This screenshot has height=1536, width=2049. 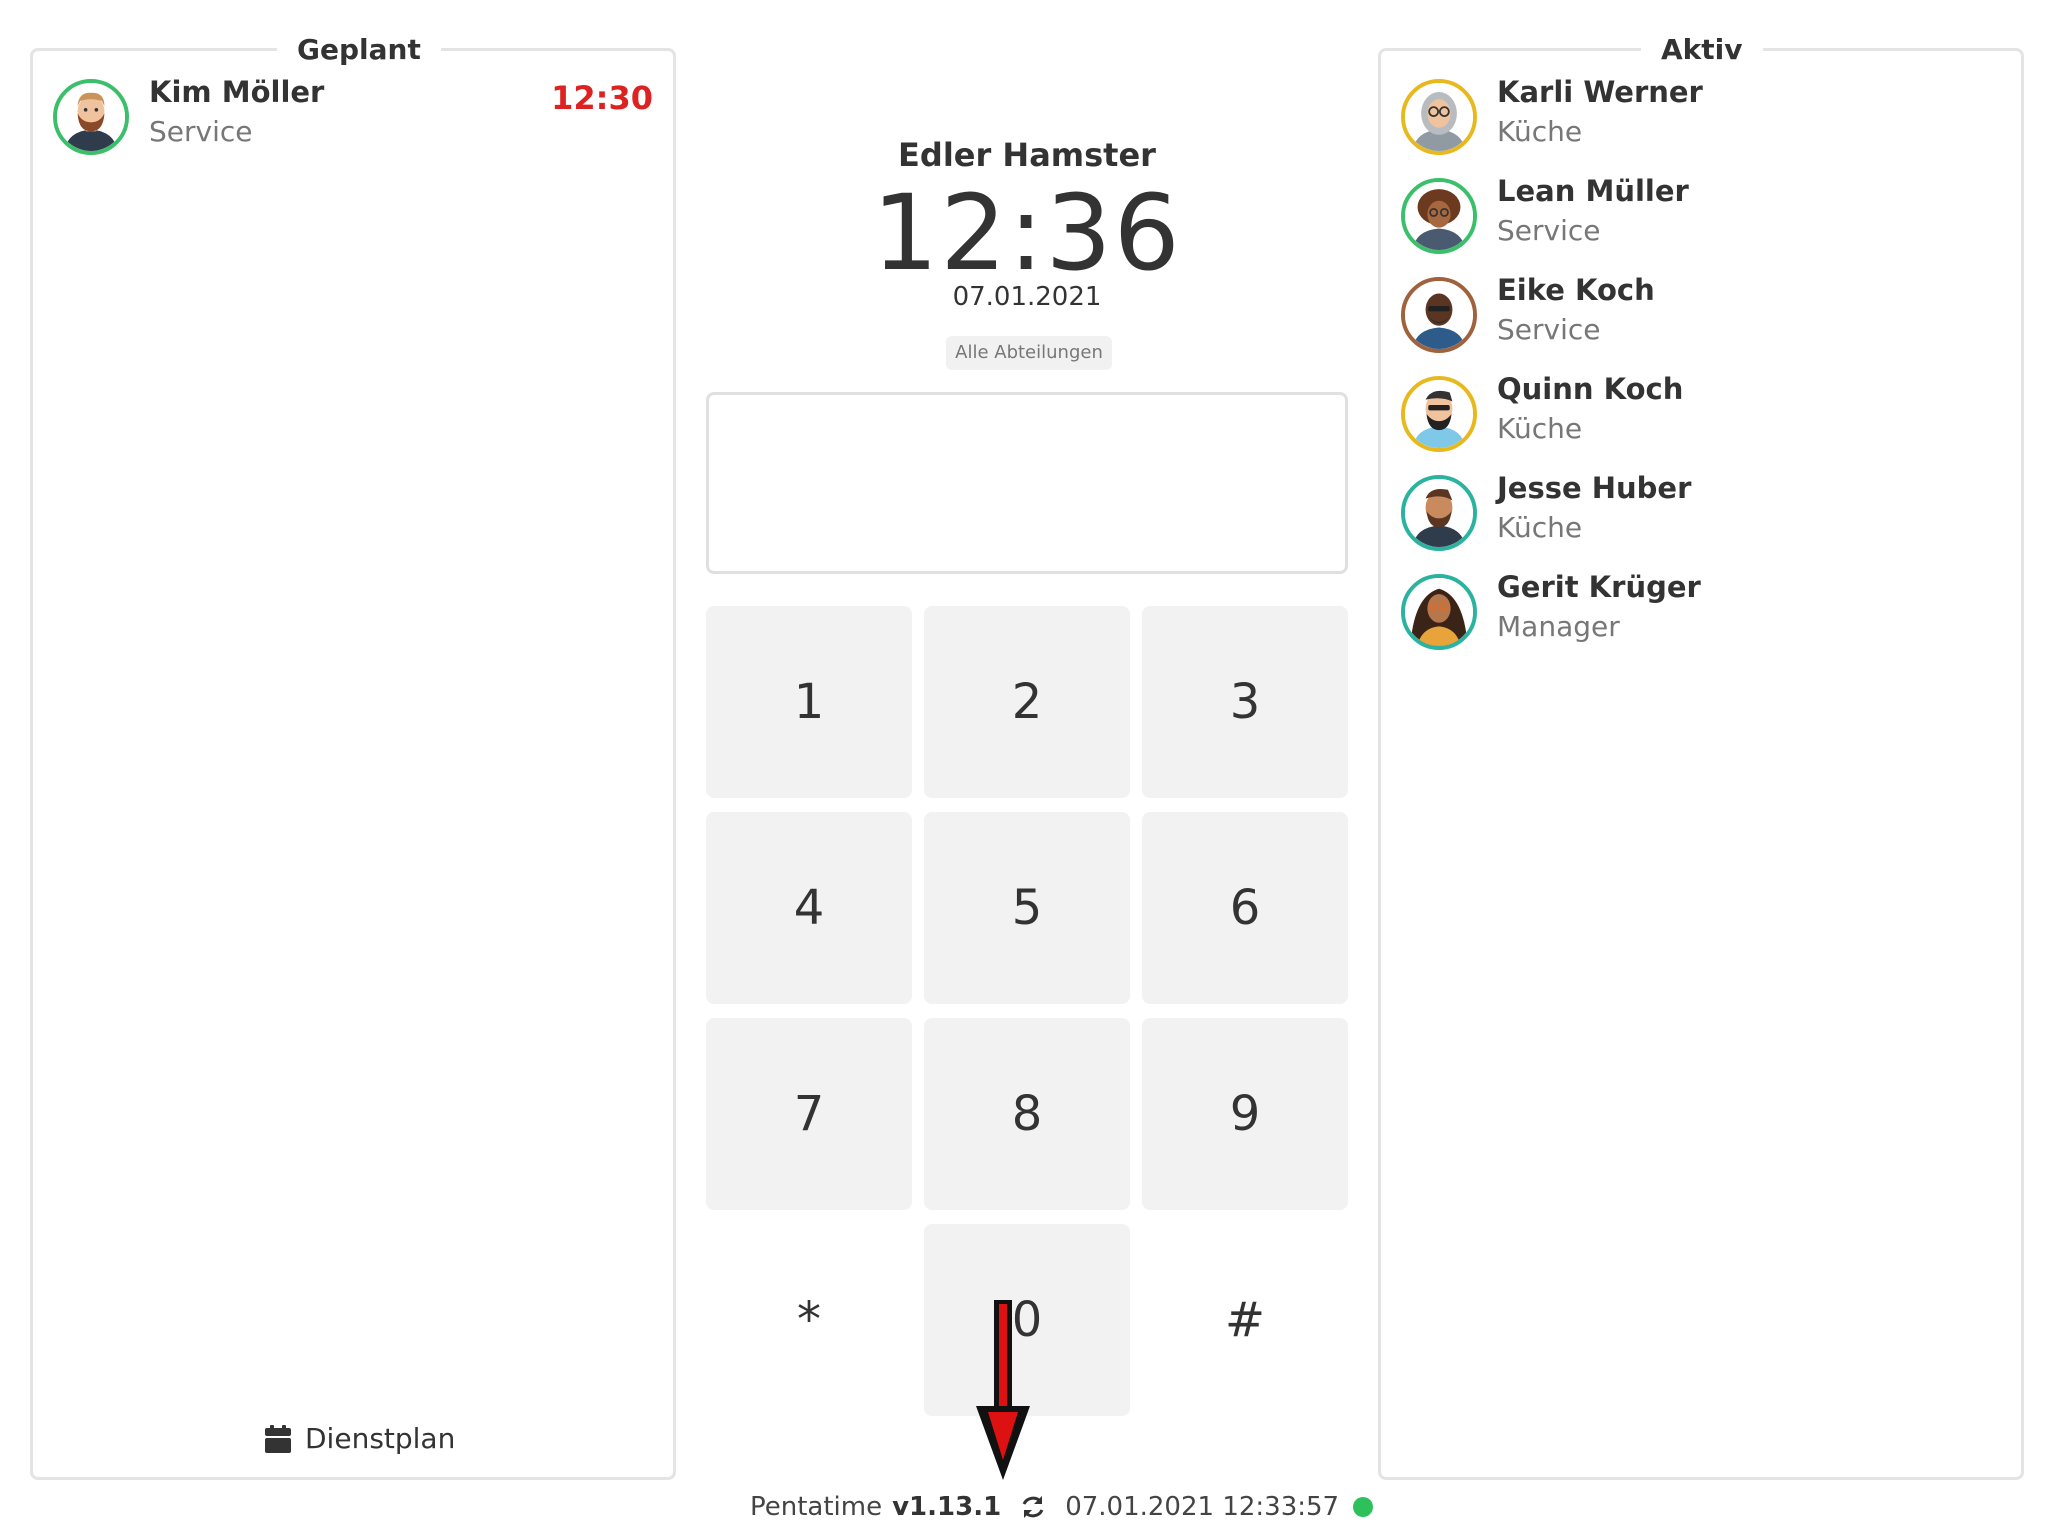 What do you see at coordinates (1245, 908) in the screenshot?
I see `key-6: 6` at bounding box center [1245, 908].